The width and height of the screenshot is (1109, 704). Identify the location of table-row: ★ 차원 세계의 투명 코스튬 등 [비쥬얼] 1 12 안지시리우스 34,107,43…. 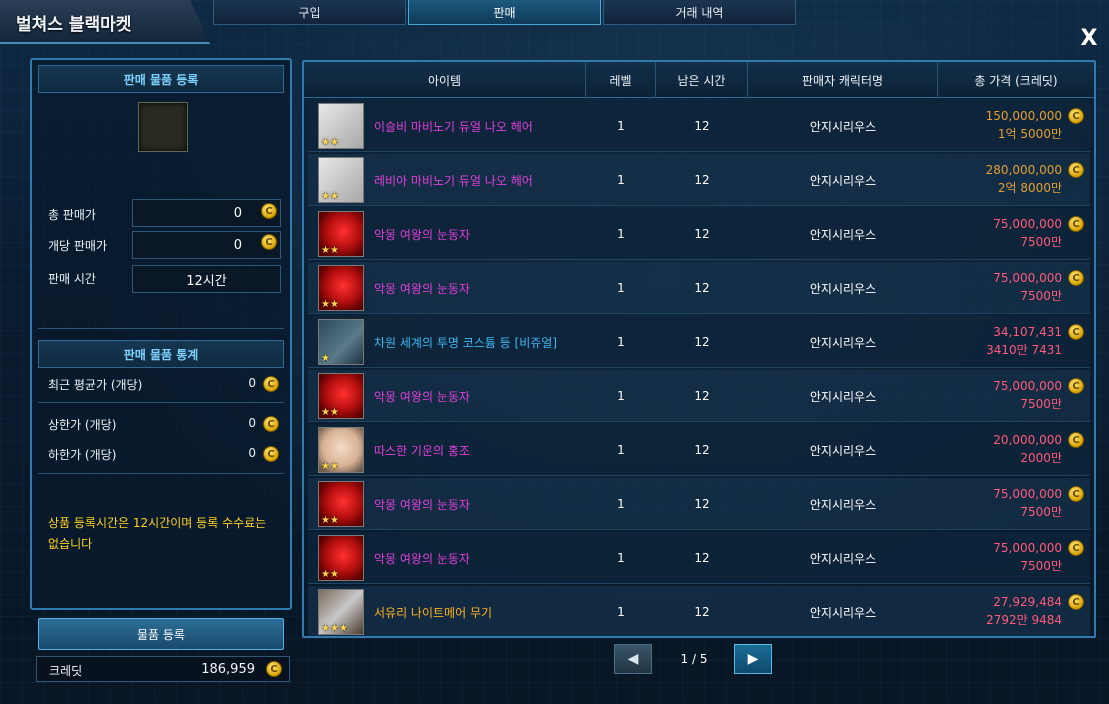
(699, 342).